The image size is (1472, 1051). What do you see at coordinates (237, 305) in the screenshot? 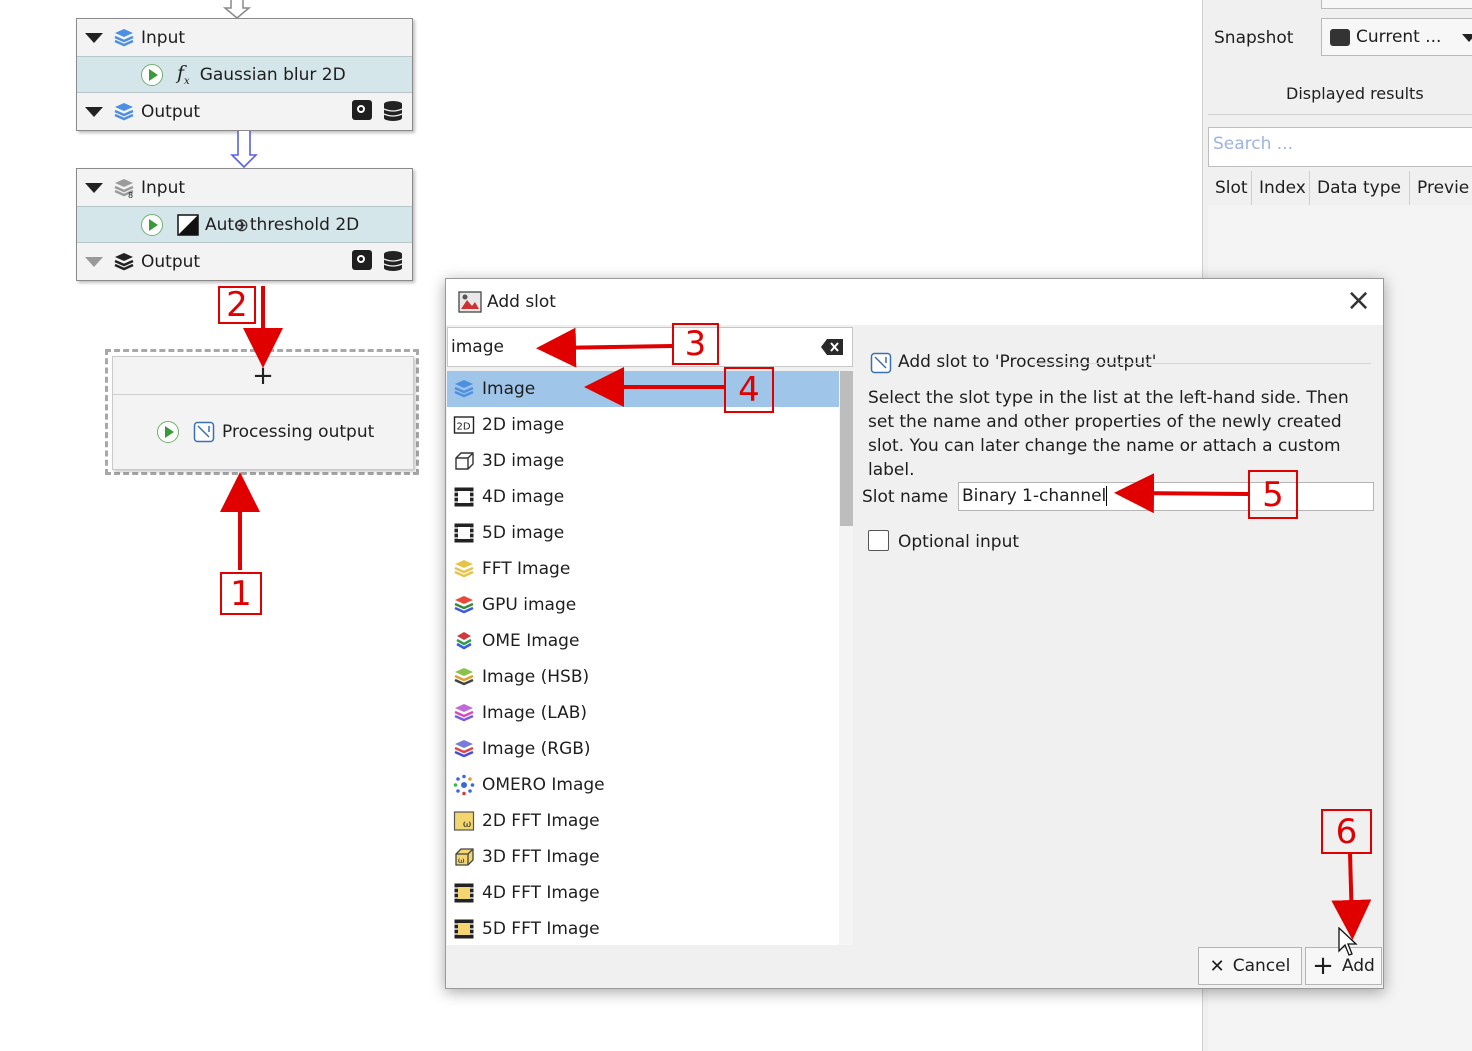
I see `annotation-label-2: 2` at bounding box center [237, 305].